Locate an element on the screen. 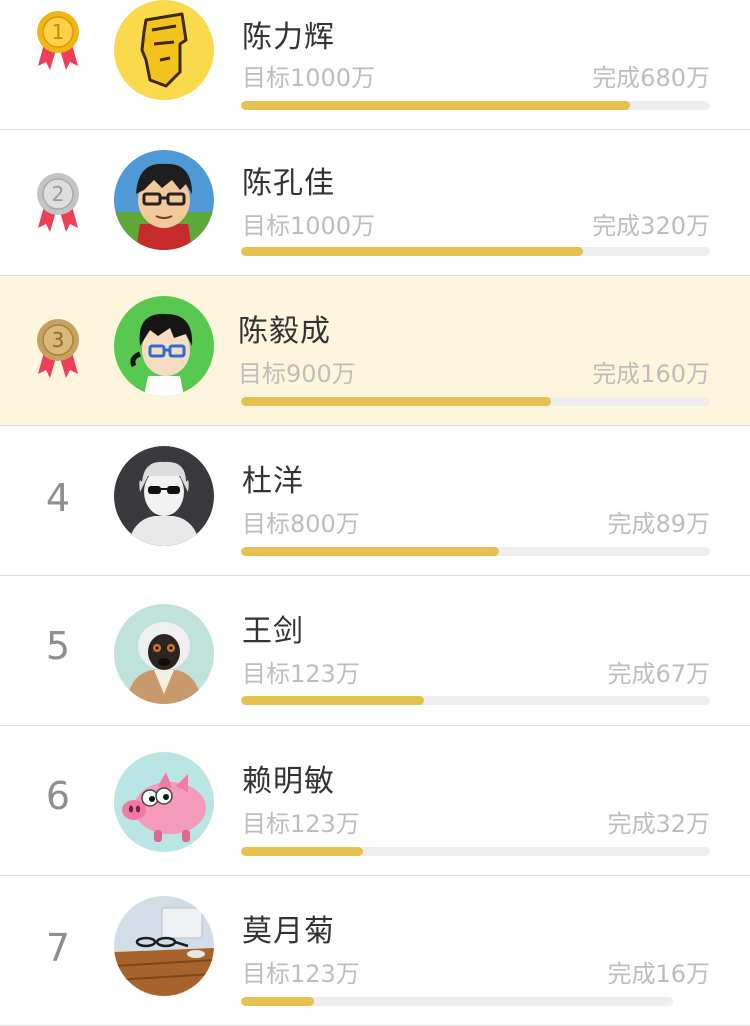 The image size is (750, 1026). pig-avatar-icon is located at coordinates (164, 802).